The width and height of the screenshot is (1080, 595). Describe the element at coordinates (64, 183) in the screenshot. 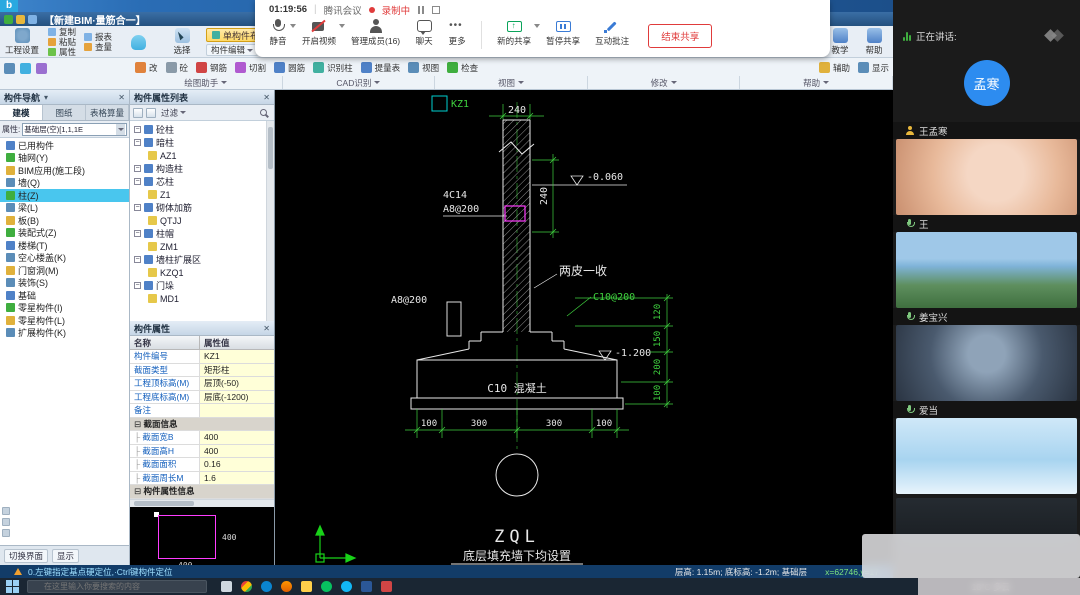

I see `nav-item: 墙(Q)` at that location.